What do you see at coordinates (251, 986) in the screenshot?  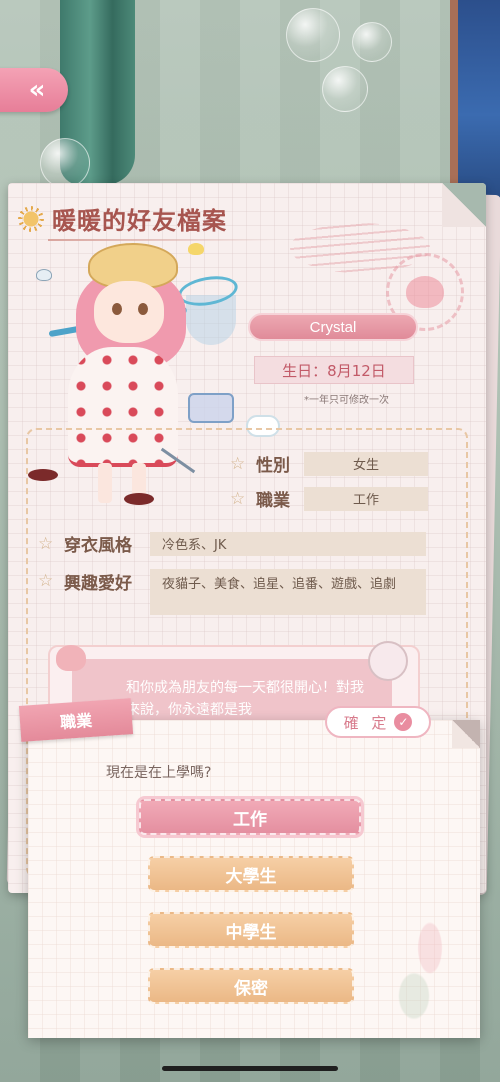 I see `option-secret: 保密` at bounding box center [251, 986].